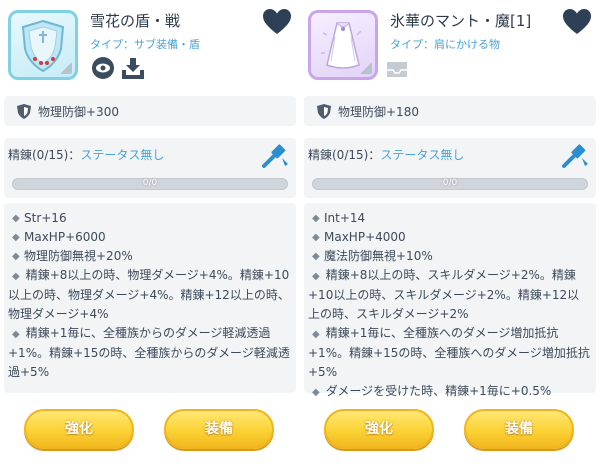 Image resolution: width=600 pixels, height=464 pixels. I want to click on item-name: 雪花の盾・戦, so click(135, 21).